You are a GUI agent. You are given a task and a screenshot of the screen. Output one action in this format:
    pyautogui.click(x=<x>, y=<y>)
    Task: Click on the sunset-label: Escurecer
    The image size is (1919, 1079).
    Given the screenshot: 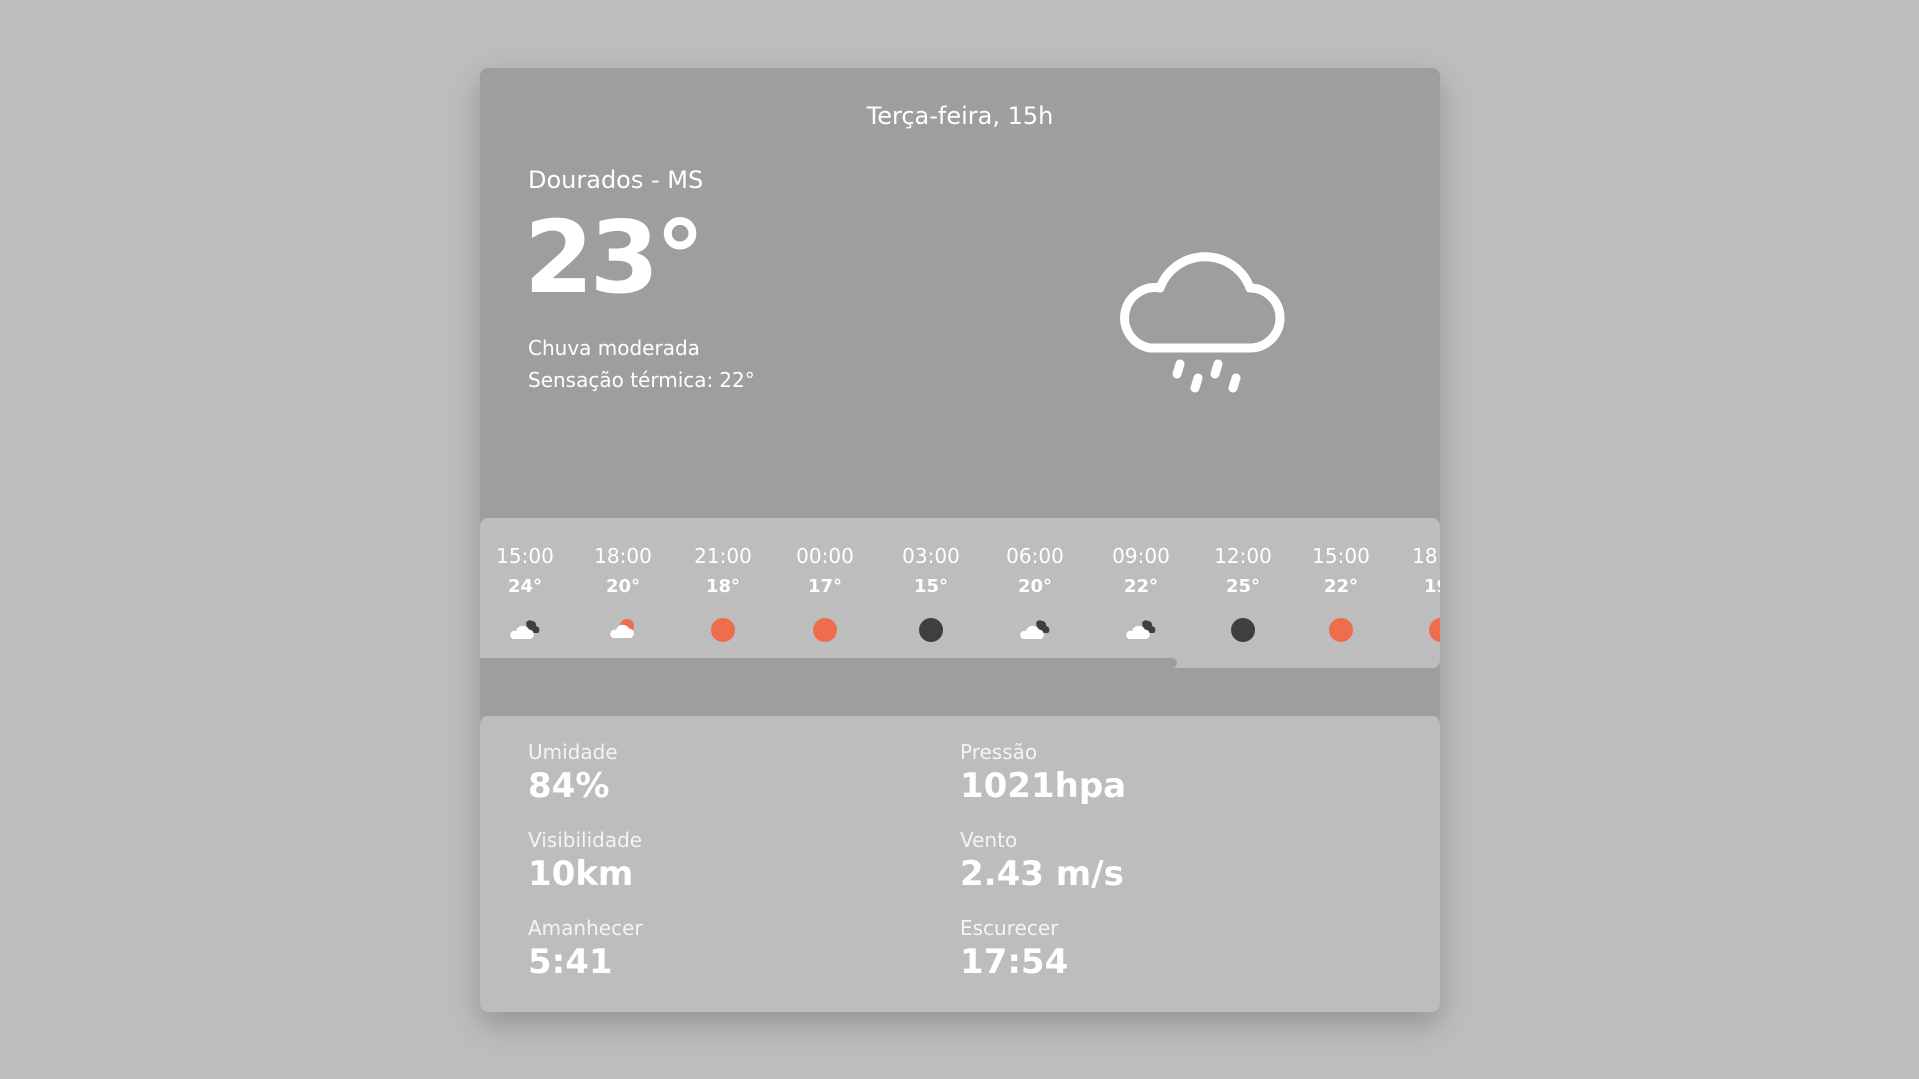 What is the action you would take?
    pyautogui.click(x=1009, y=928)
    